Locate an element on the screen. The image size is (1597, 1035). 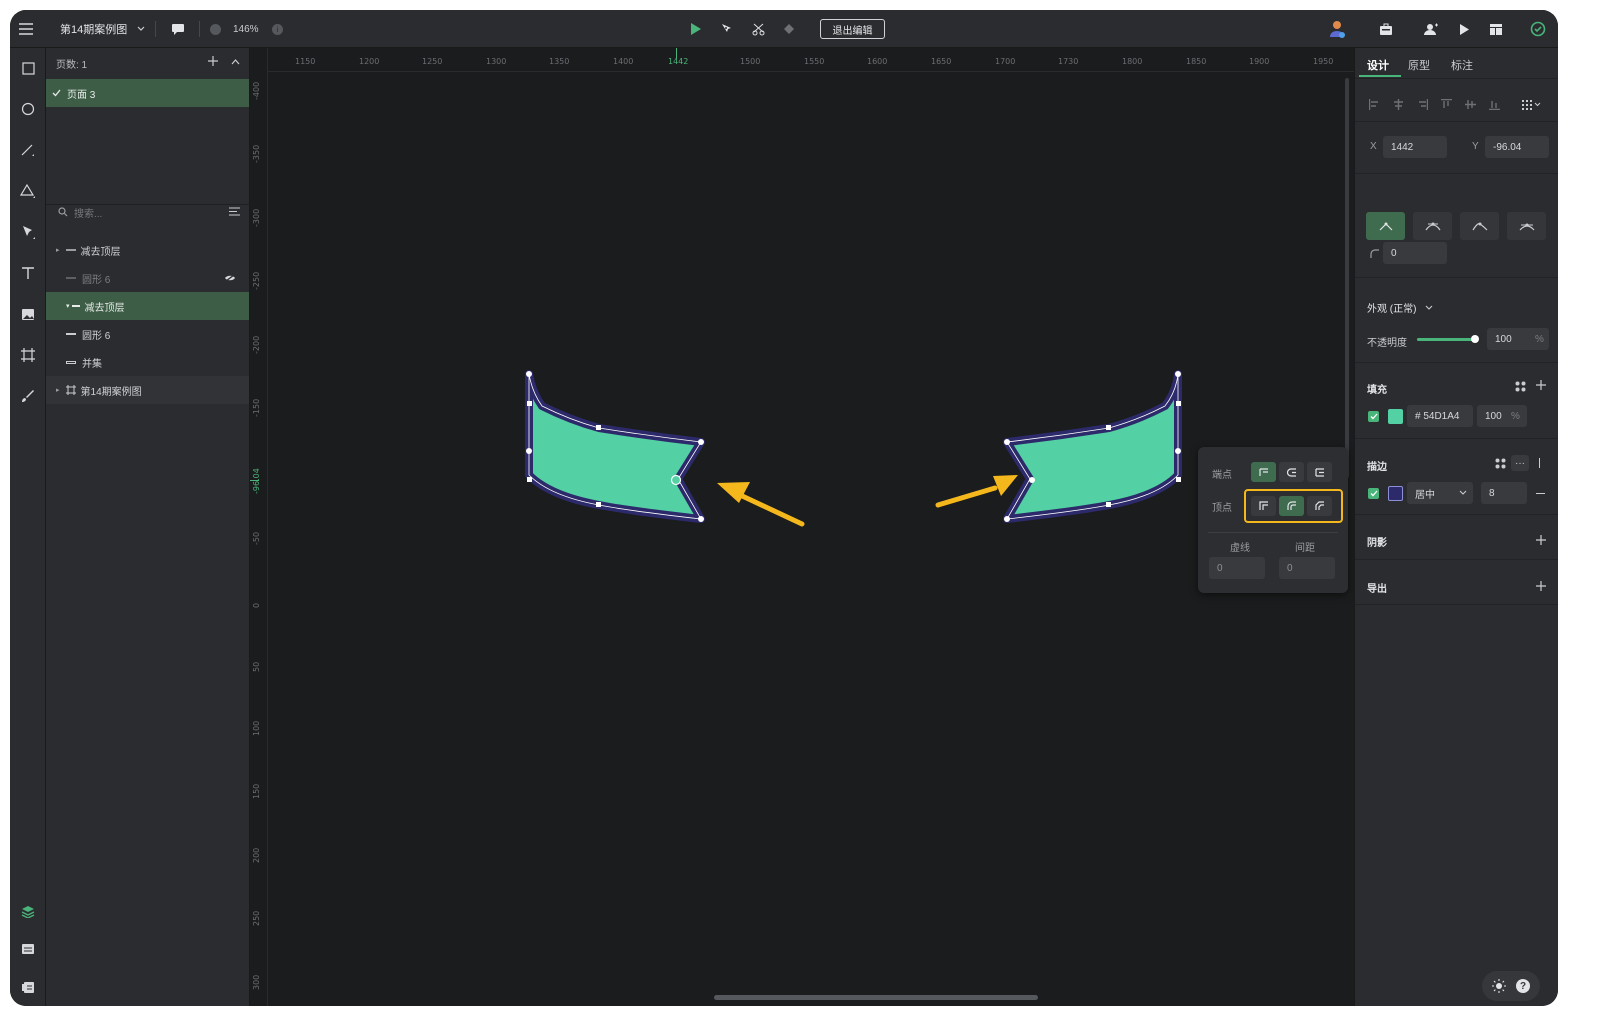
align-right-icon is located at coordinates (1423, 106).